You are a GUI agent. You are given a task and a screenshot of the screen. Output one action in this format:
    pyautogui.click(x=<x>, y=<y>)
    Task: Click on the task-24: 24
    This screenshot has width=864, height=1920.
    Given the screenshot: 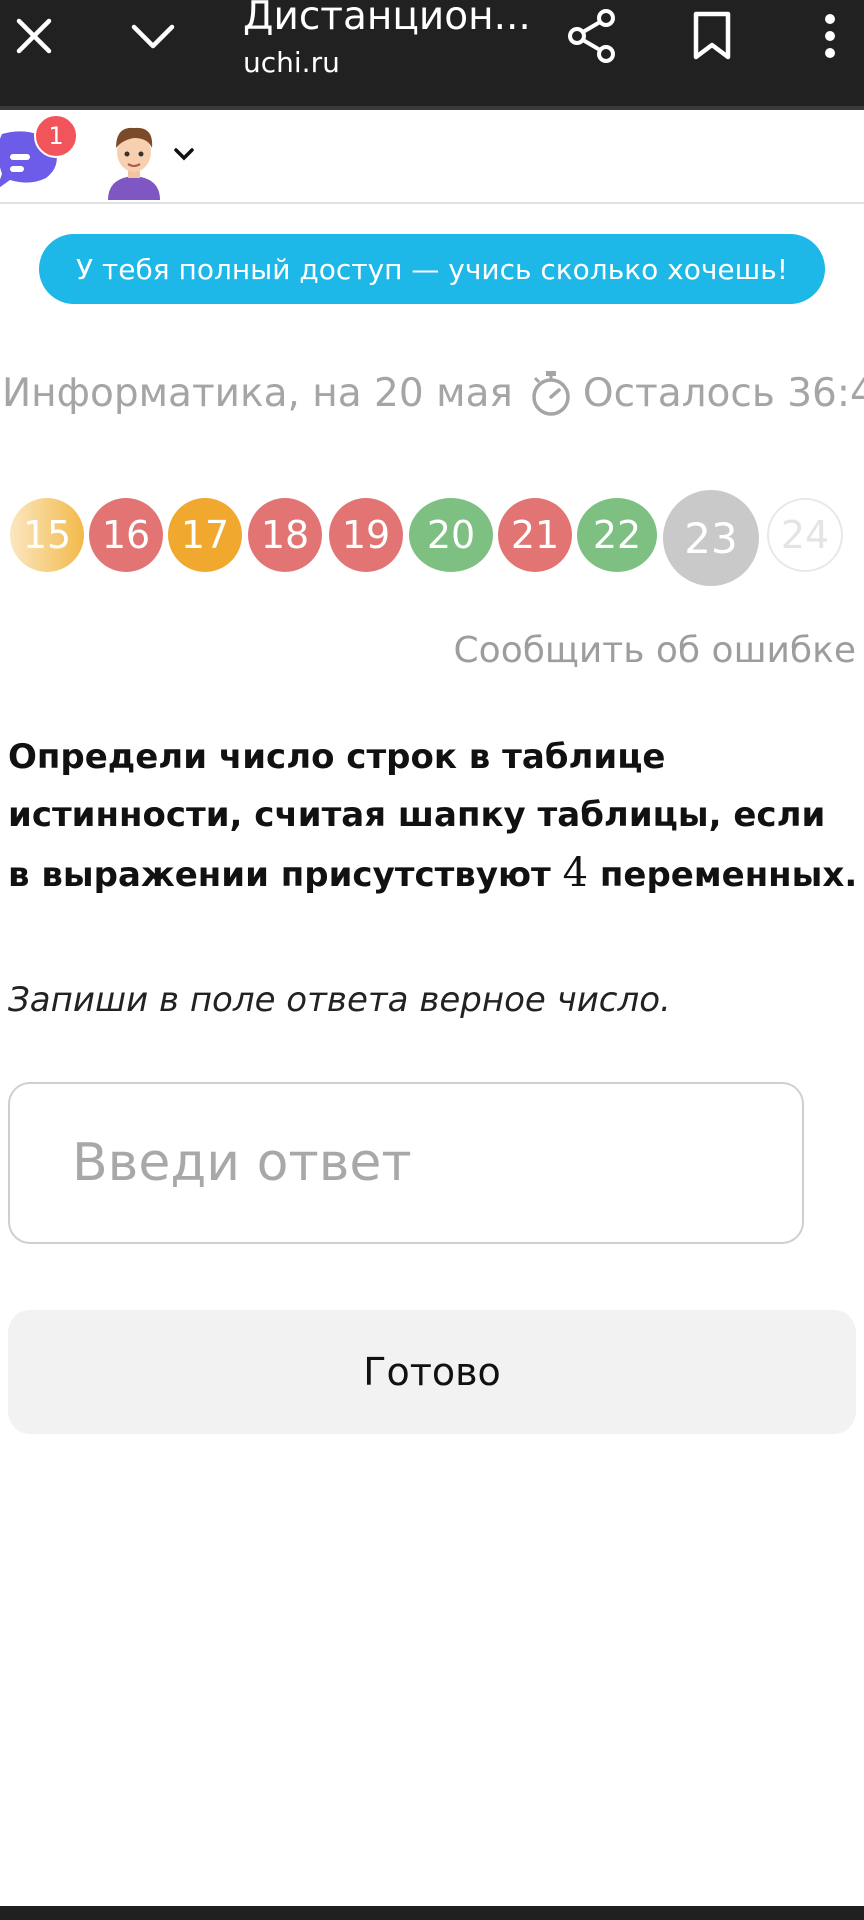 What is the action you would take?
    pyautogui.click(x=805, y=535)
    